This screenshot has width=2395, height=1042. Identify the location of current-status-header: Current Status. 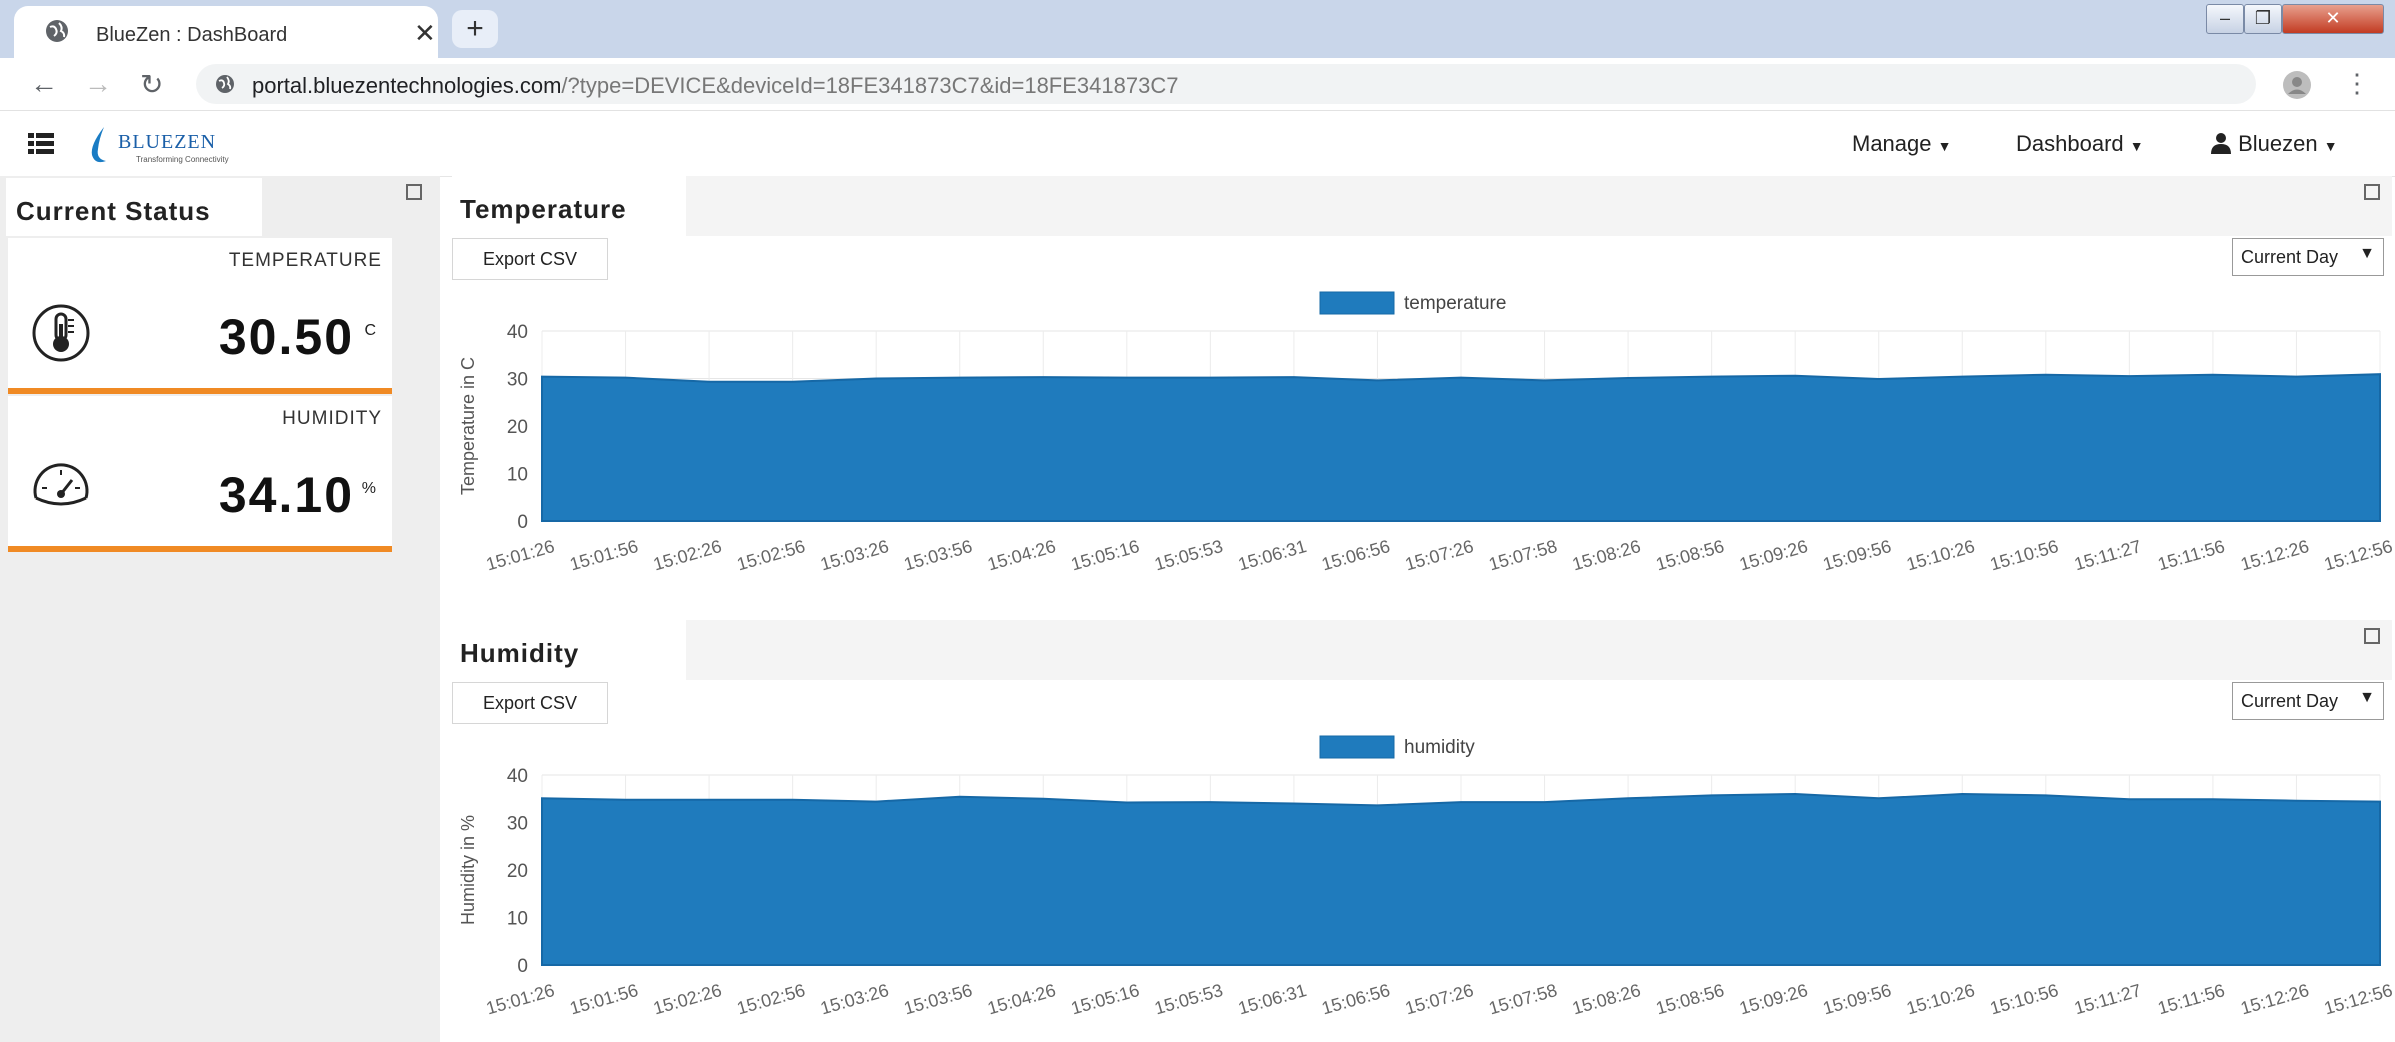
(134, 207).